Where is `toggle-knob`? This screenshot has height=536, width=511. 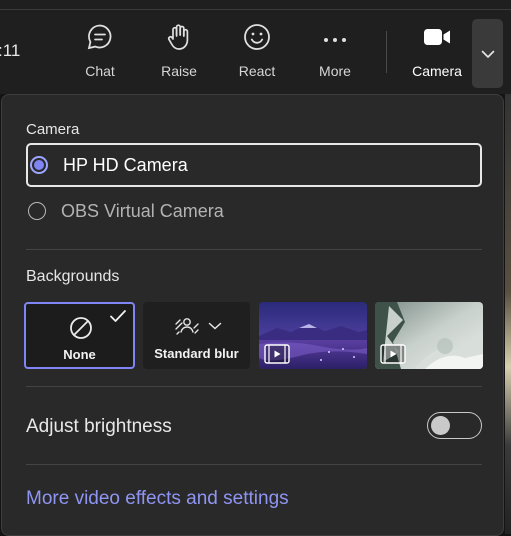 toggle-knob is located at coordinates (440, 425).